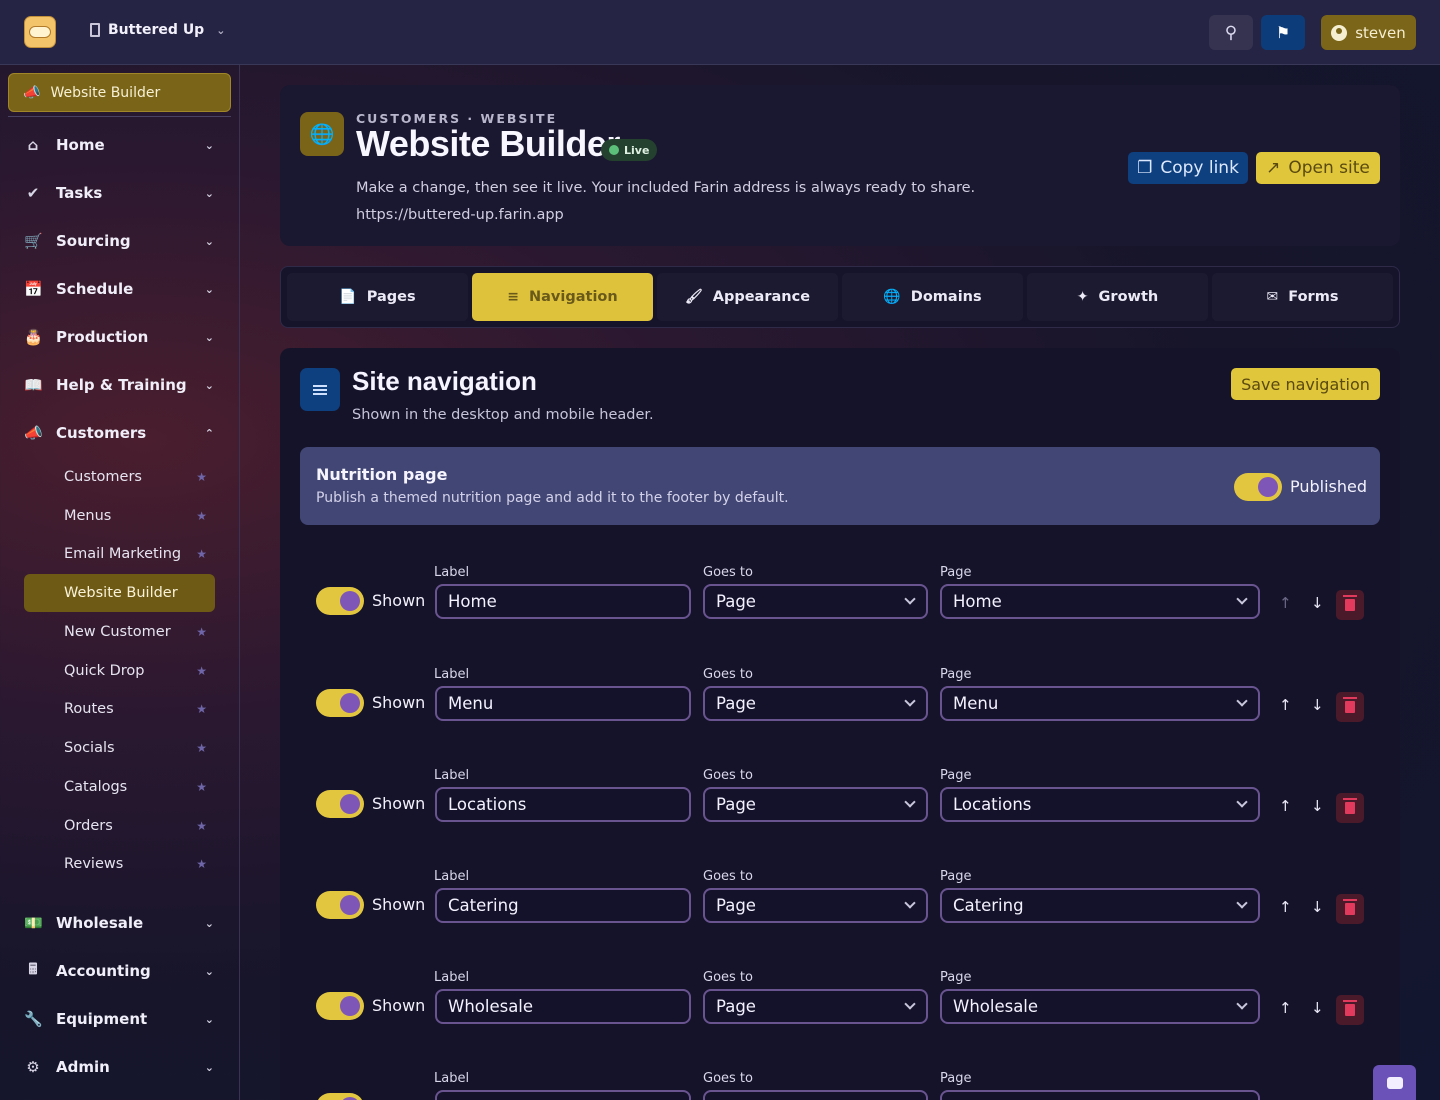 Image resolution: width=1440 pixels, height=1100 pixels. What do you see at coordinates (119, 709) in the screenshot?
I see `sidebar-subitem-routes: Routes ★` at bounding box center [119, 709].